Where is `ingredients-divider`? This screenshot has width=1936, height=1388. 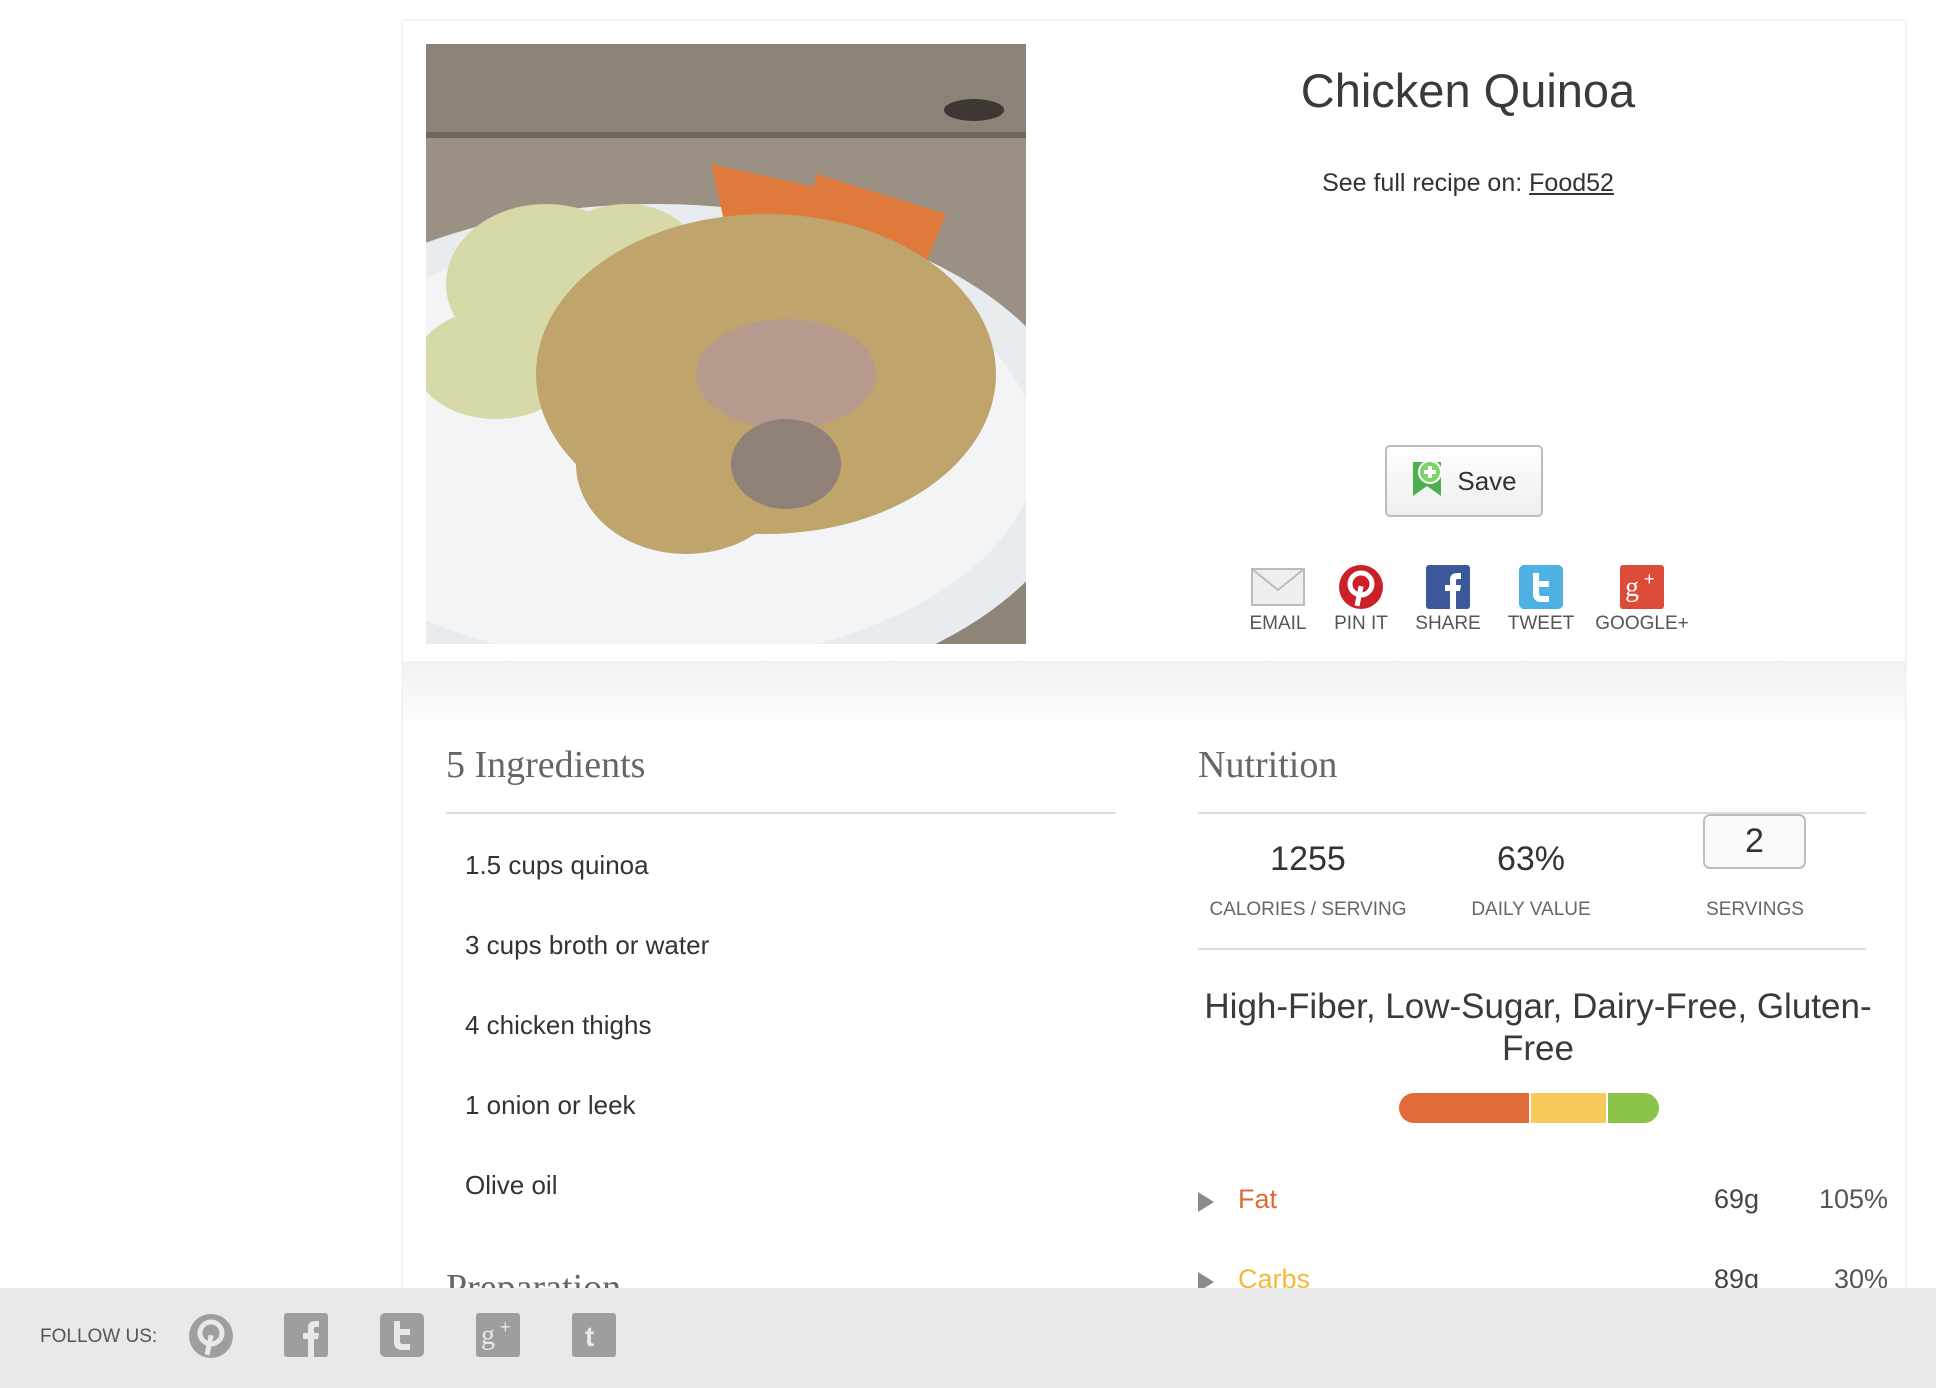 ingredients-divider is located at coordinates (781, 813).